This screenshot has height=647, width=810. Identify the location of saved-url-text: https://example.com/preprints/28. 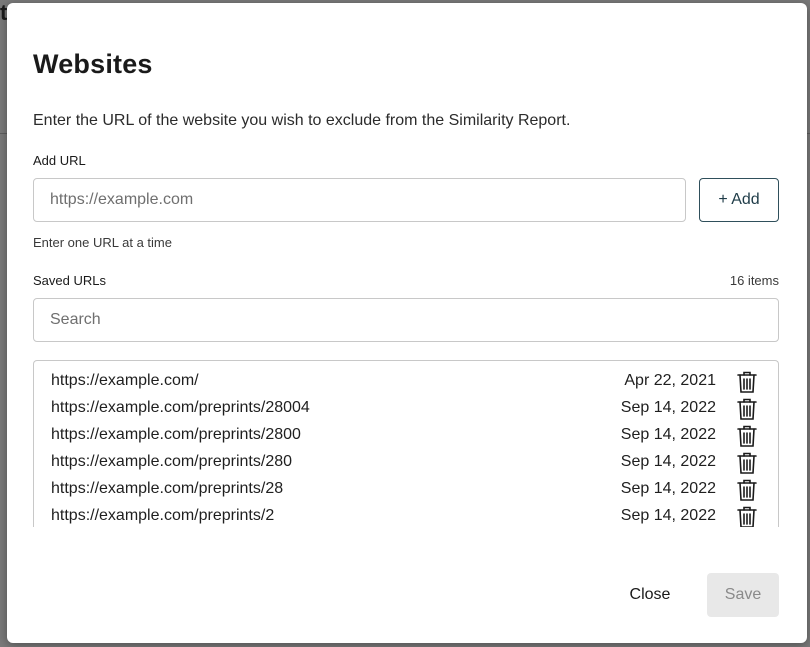
(167, 488).